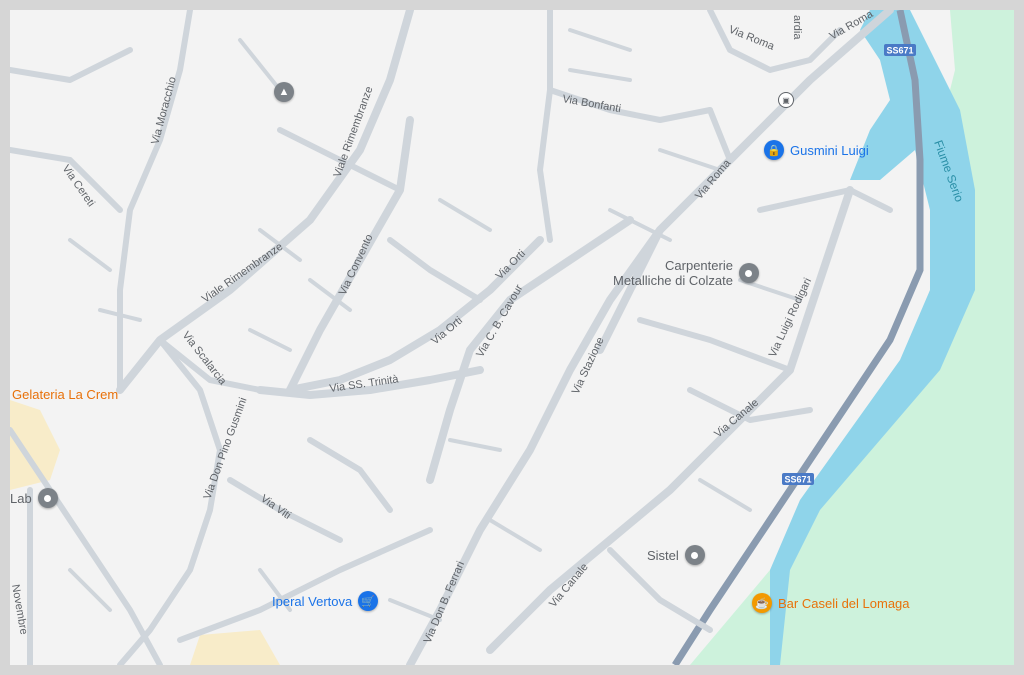 This screenshot has height=675, width=1024. I want to click on road-via-rodigari, so click(820, 280).